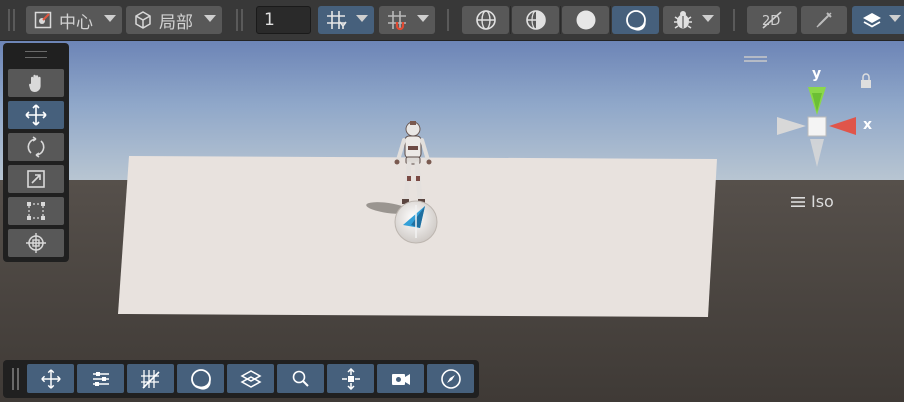 This screenshot has height=402, width=904. I want to click on search-button, so click(300, 378).